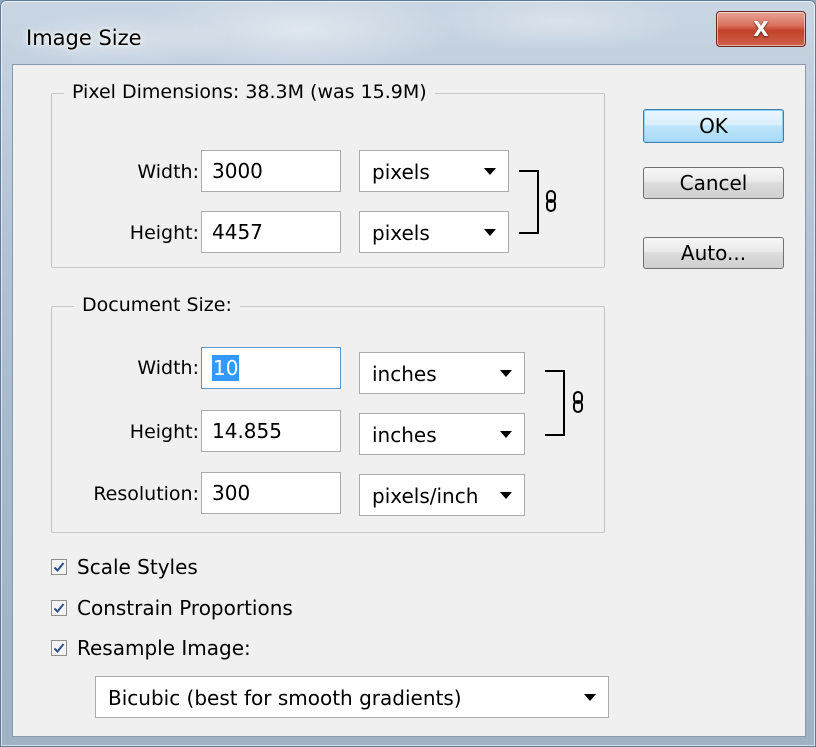 This screenshot has height=747, width=816. Describe the element at coordinates (271, 232) in the screenshot. I see `pixel-height-field: 4457` at that location.